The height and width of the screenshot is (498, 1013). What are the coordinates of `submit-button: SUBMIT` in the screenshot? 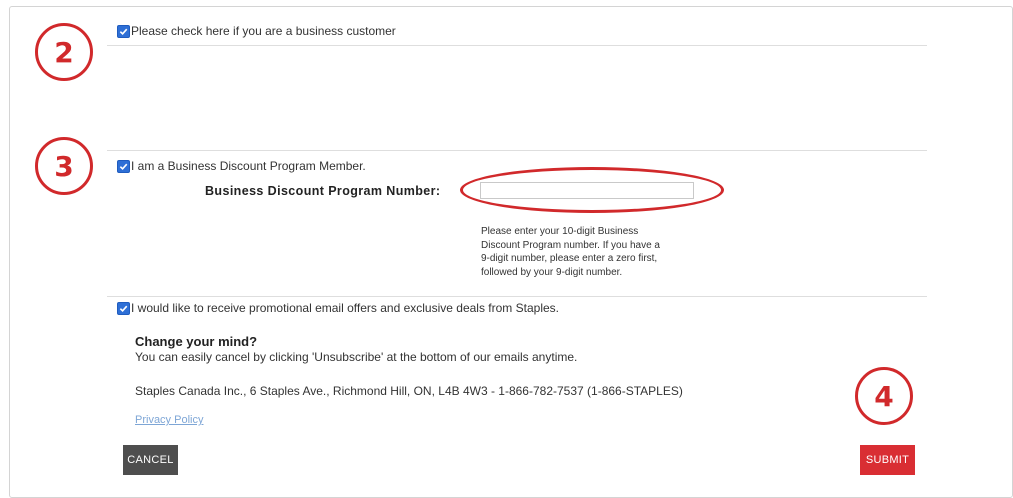 It's located at (887, 460).